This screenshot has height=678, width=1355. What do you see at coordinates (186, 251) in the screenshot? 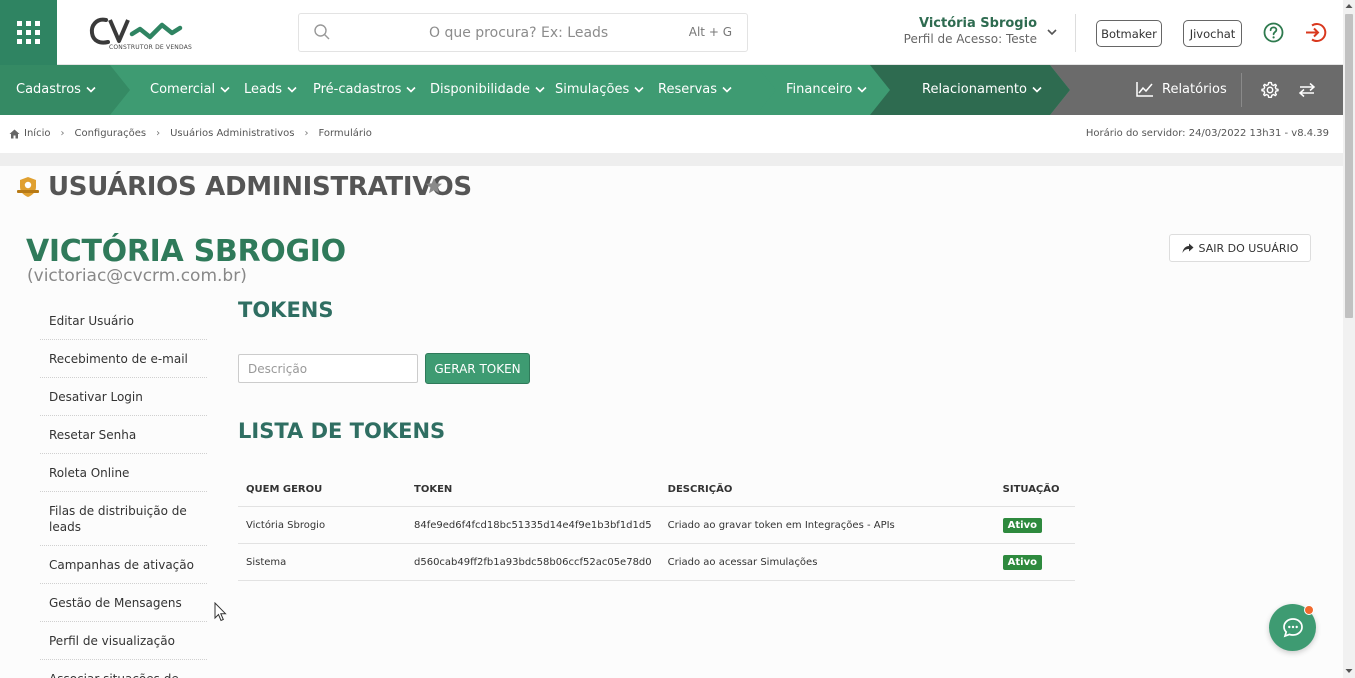
I see `person-name: VICTÓRIA SBROGIO` at bounding box center [186, 251].